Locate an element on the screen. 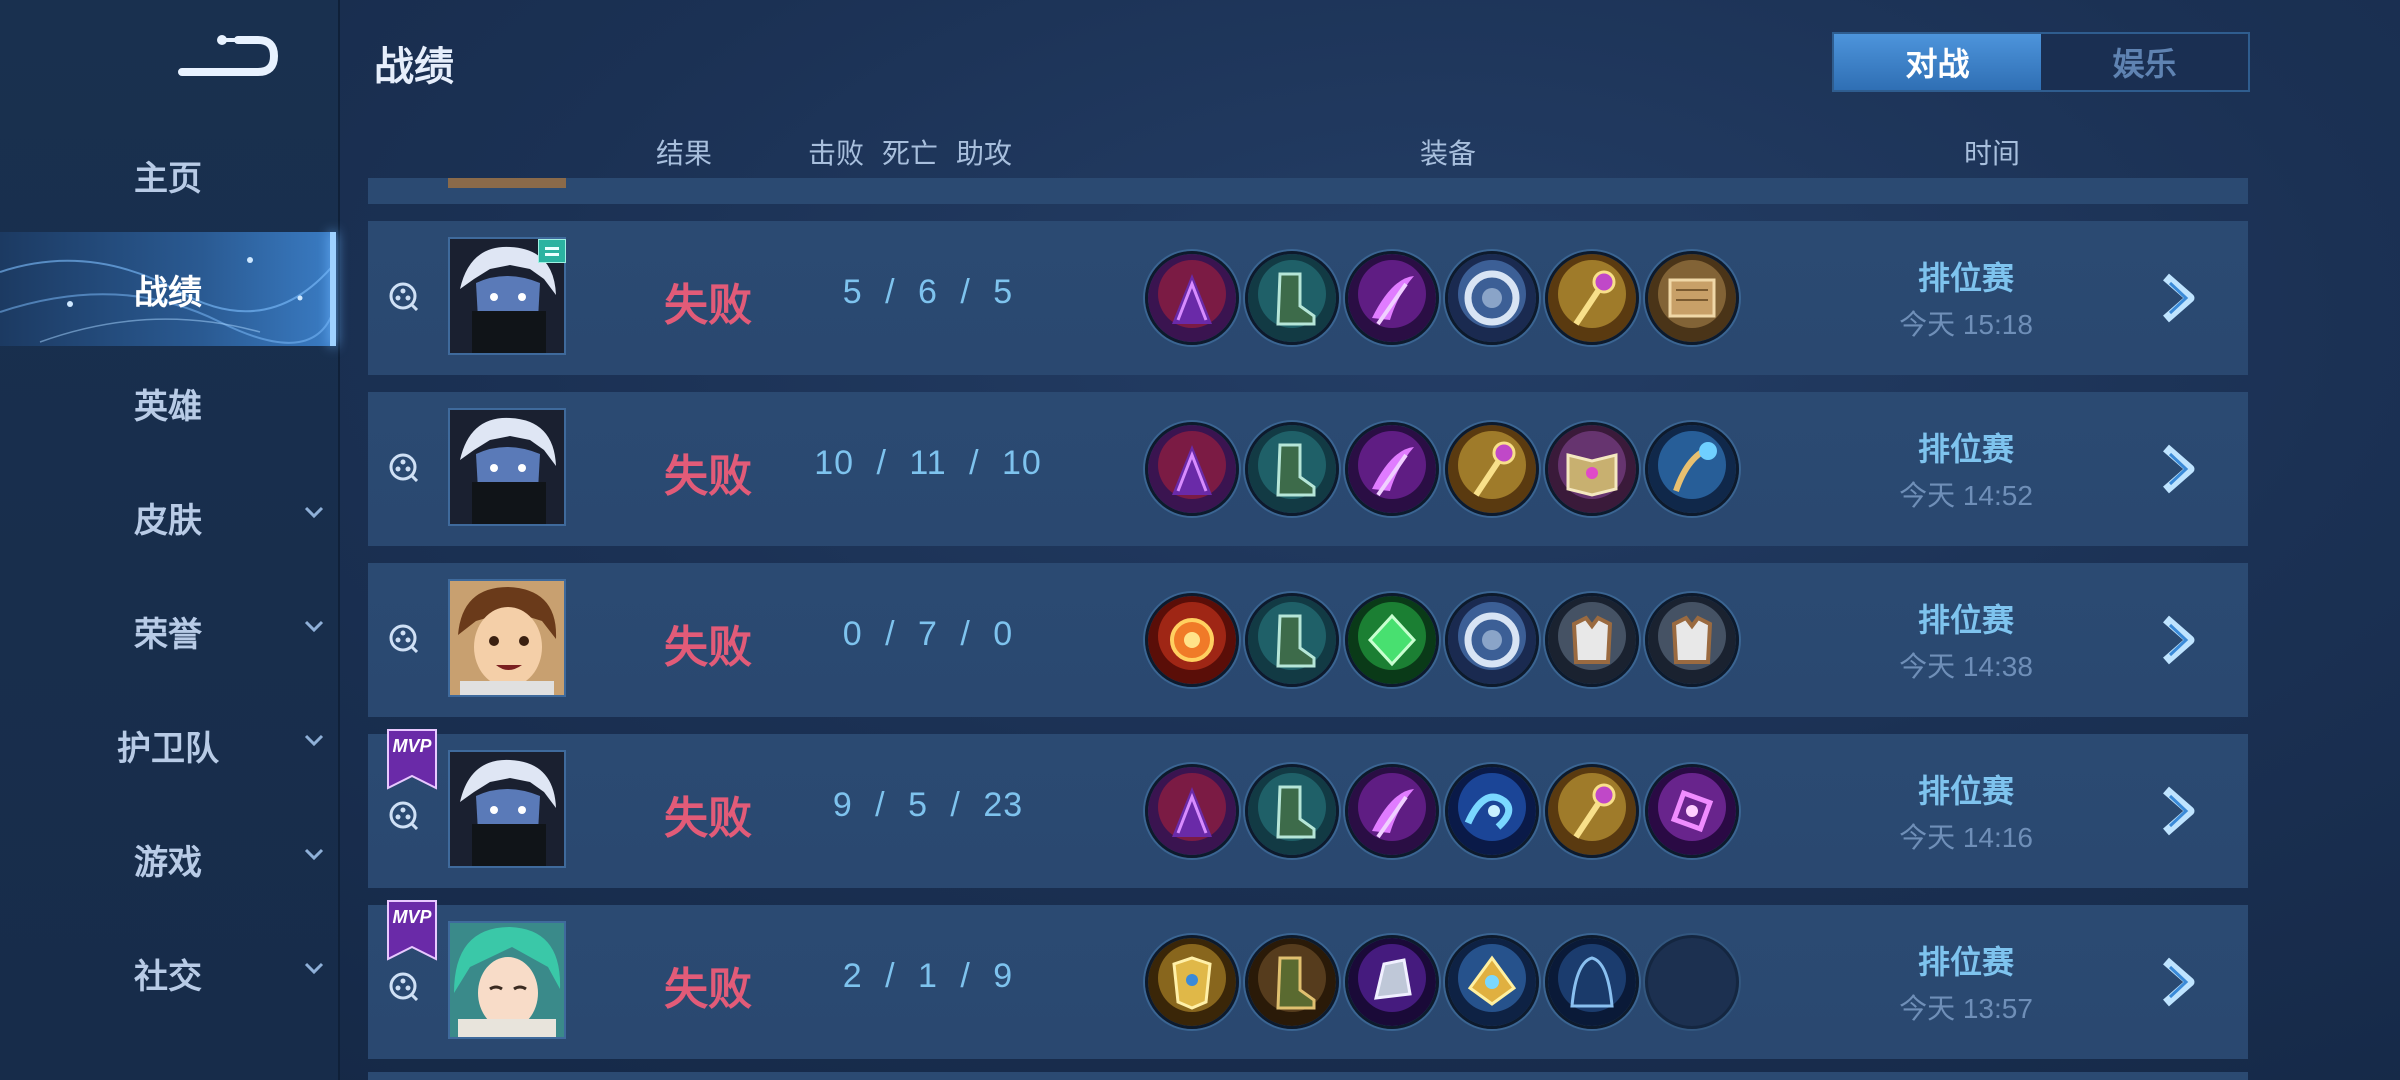 The image size is (2400, 1080). sidebar-item-honor: 荣誉 is located at coordinates (168, 631).